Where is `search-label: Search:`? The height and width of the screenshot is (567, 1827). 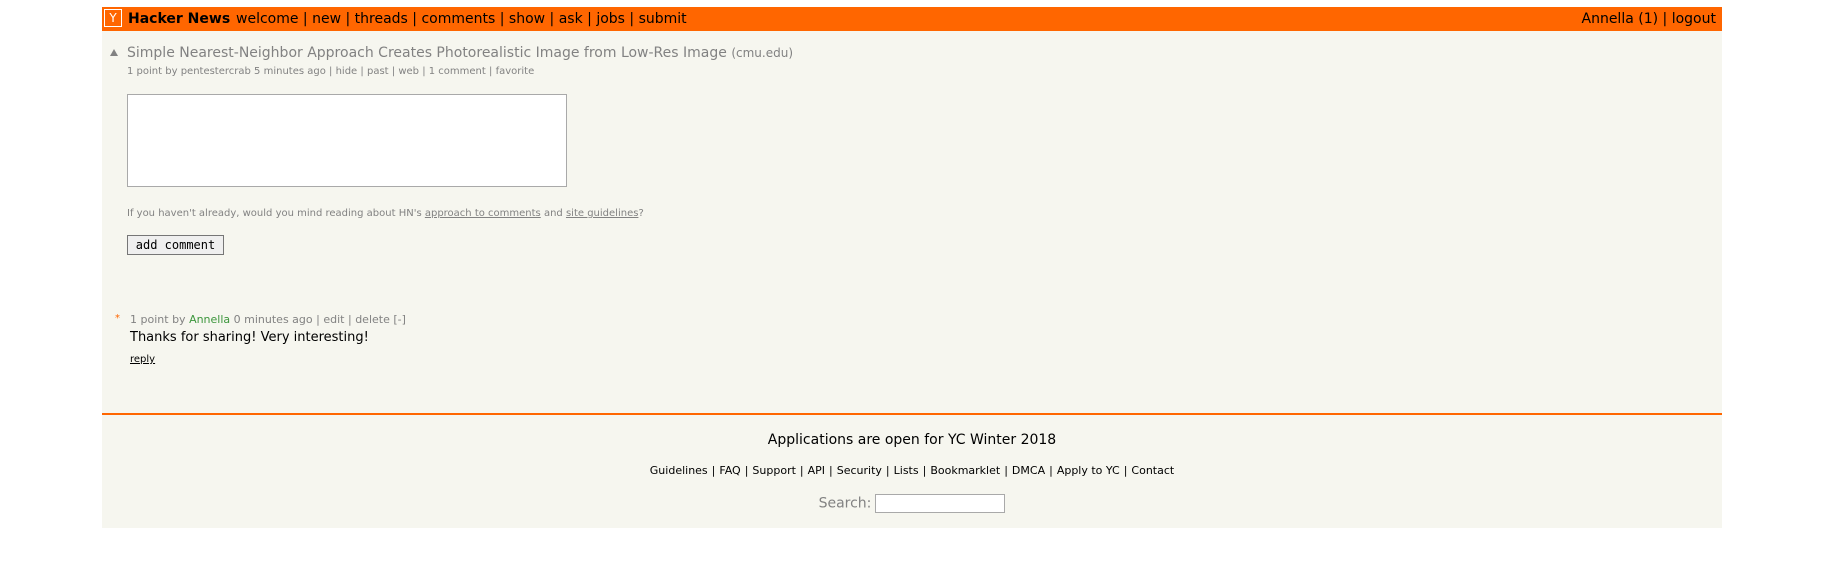
search-label: Search: is located at coordinates (845, 503).